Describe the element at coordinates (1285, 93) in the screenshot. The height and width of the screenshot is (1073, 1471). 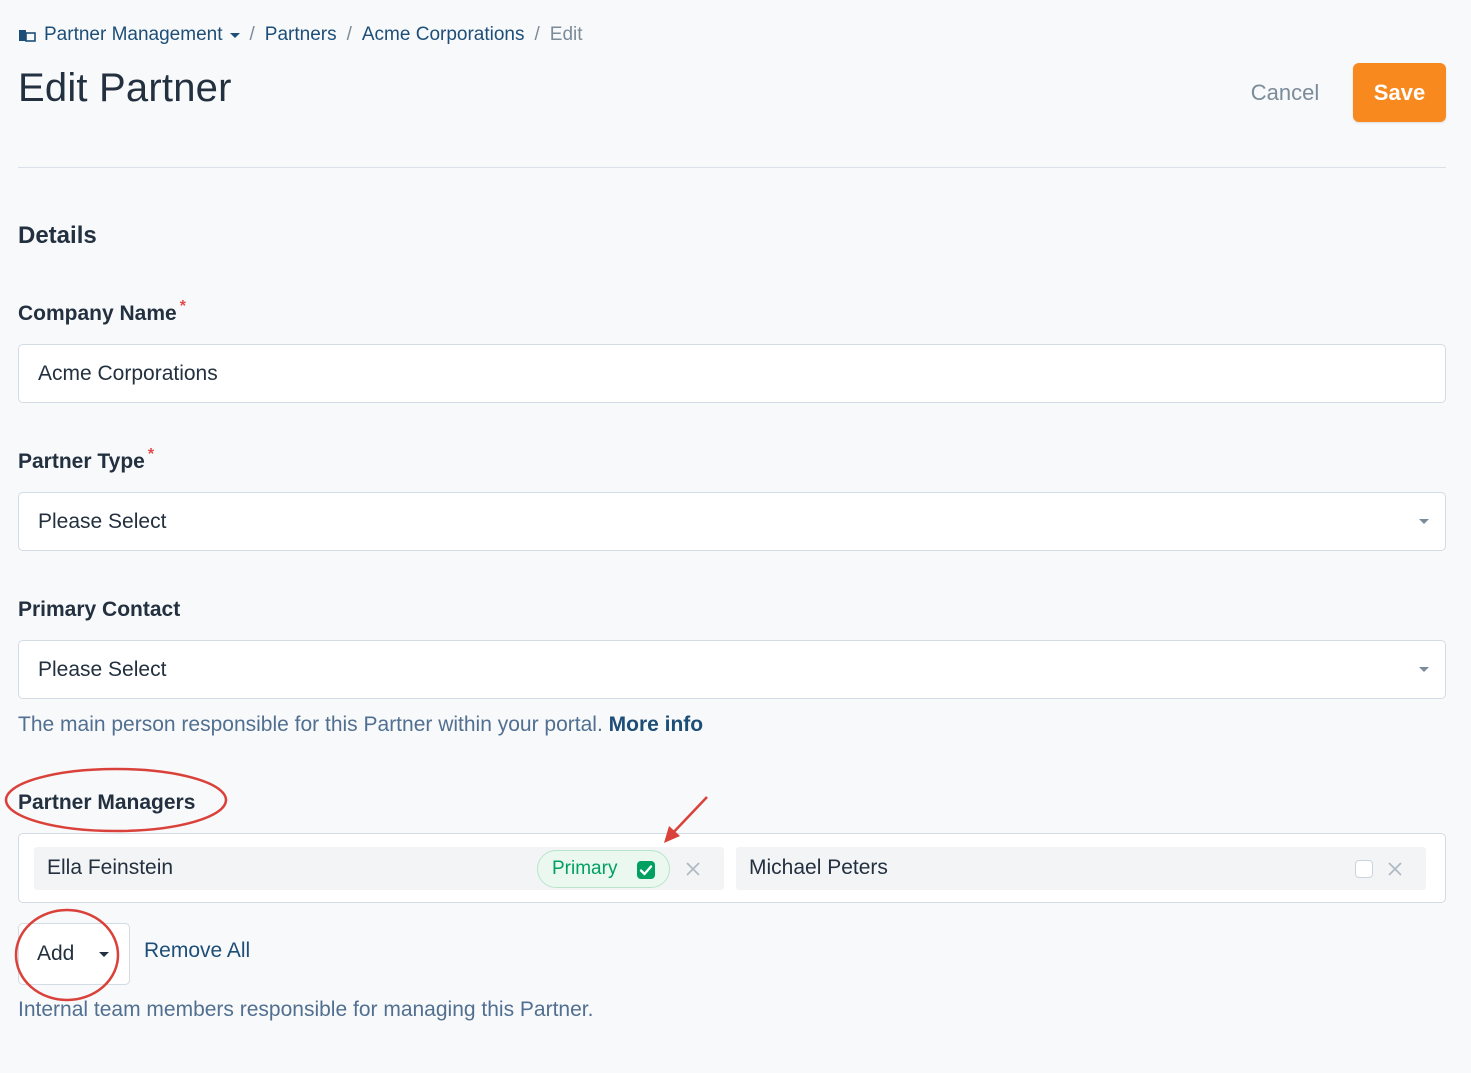
I see `cancel-button: Cancel` at that location.